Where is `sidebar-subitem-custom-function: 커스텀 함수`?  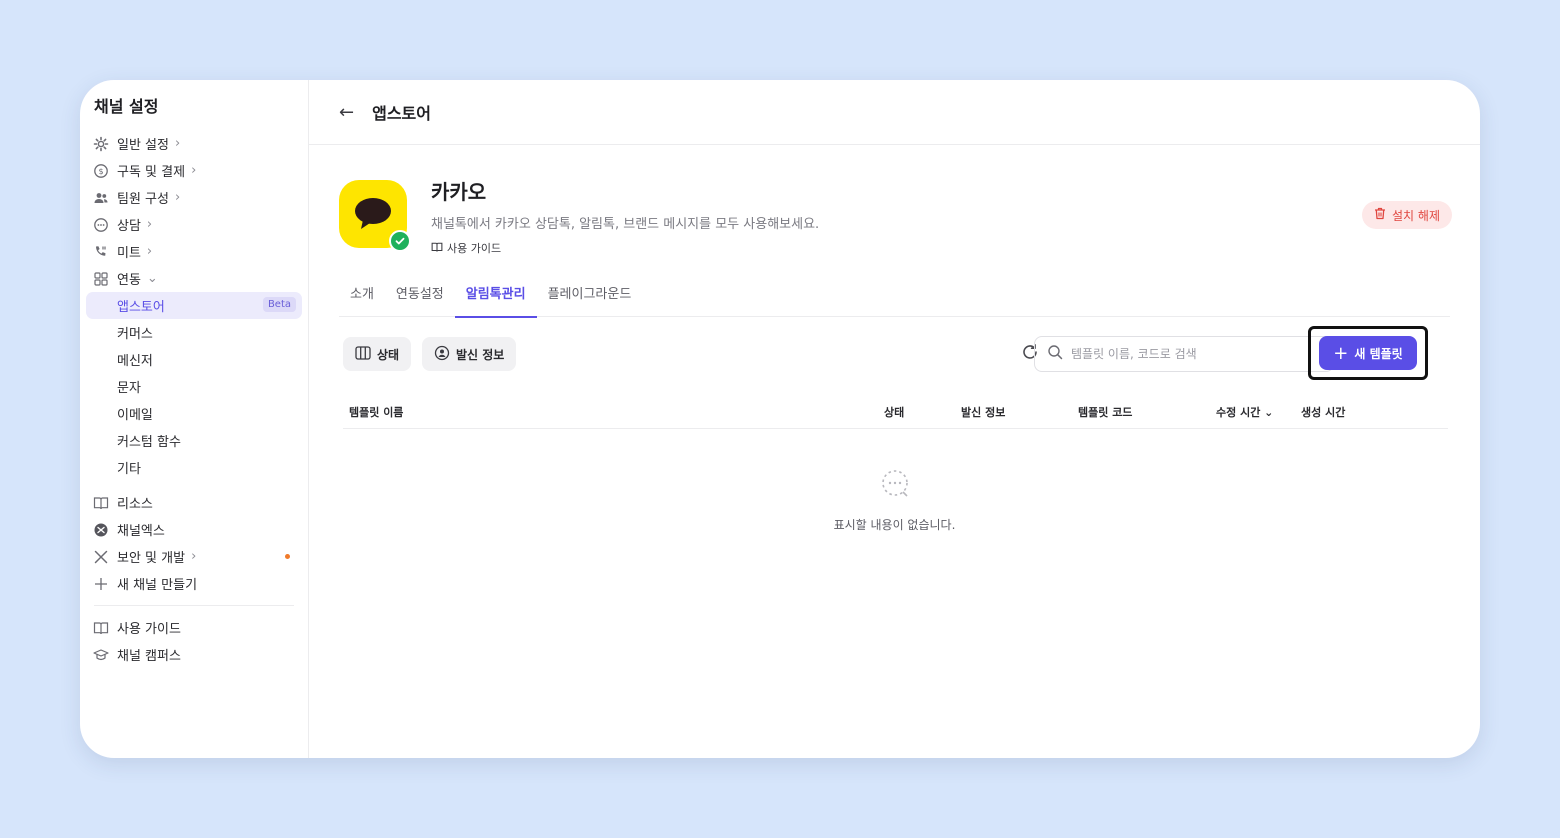
sidebar-subitem-custom-function: 커스텀 함수 is located at coordinates (194, 440).